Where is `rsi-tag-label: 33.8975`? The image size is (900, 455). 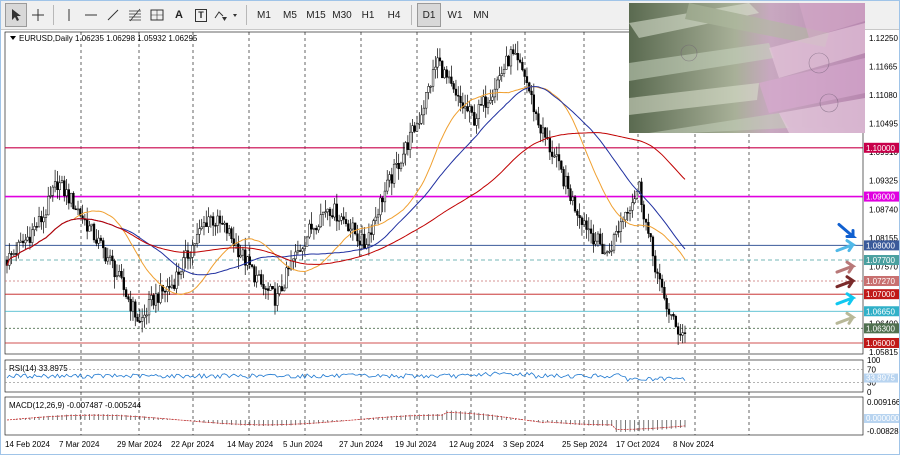 rsi-tag-label: 33.8975 is located at coordinates (880, 378).